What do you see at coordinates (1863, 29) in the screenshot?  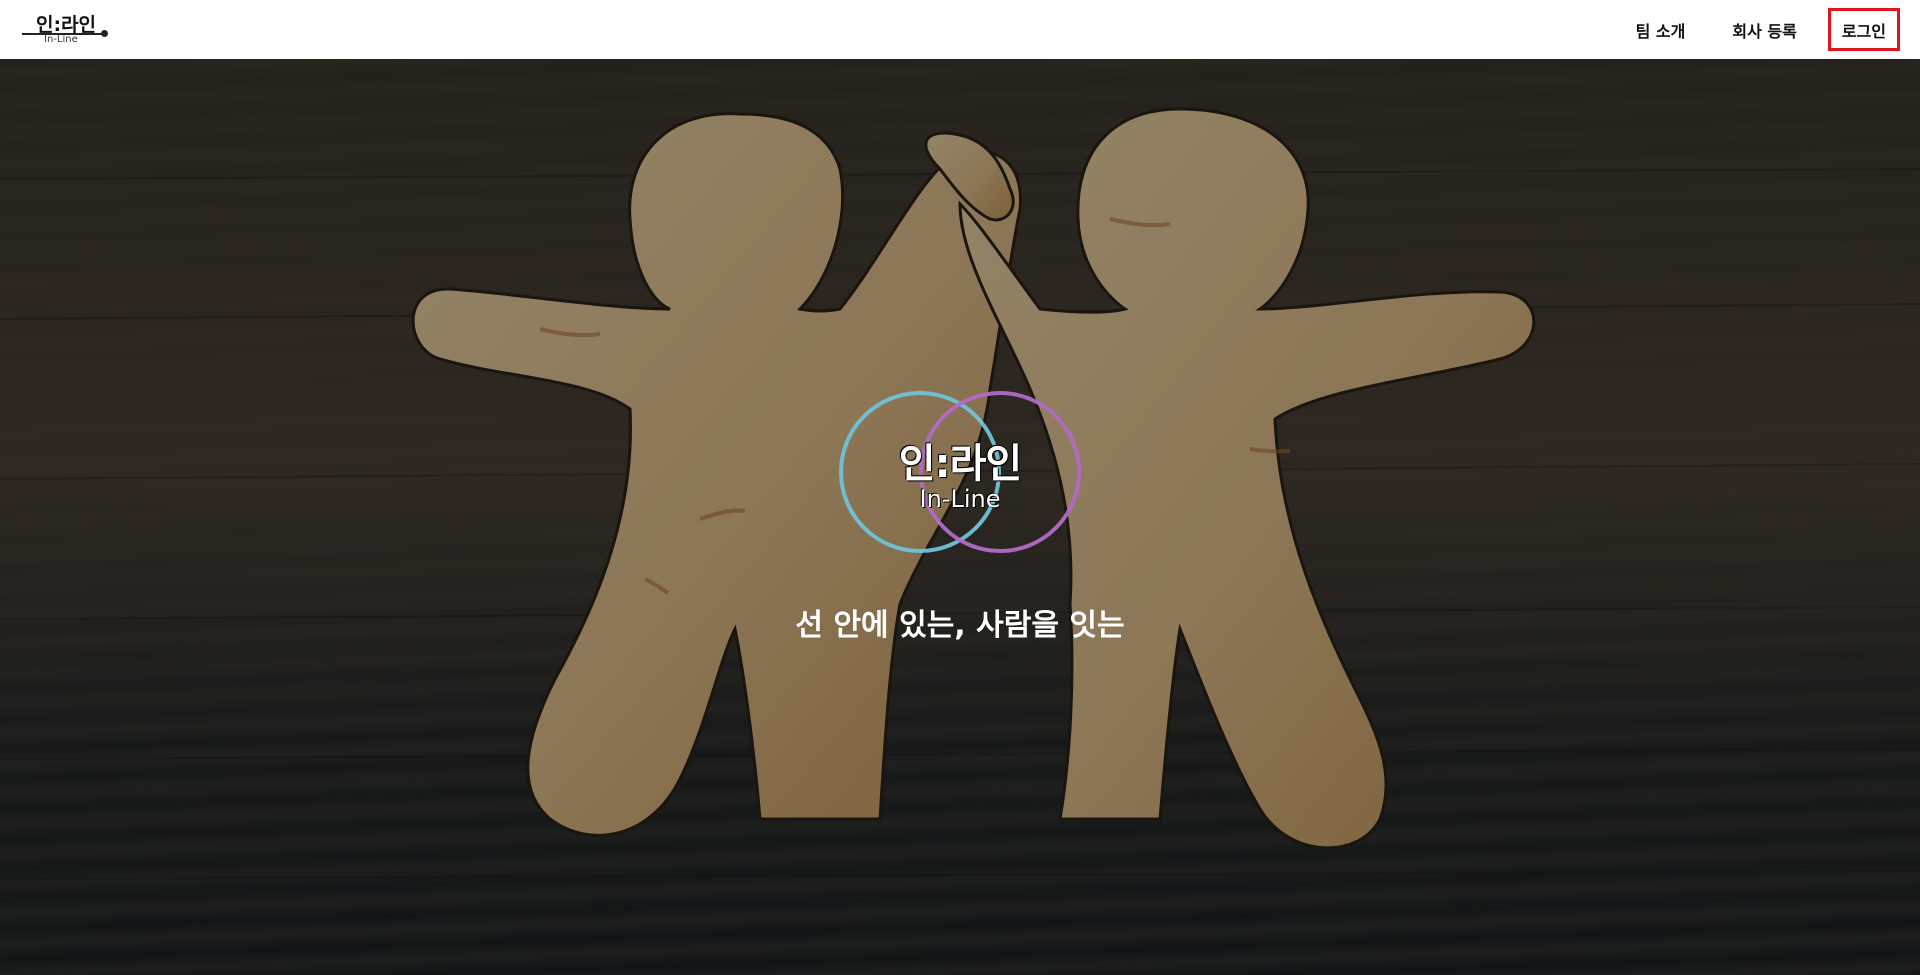 I see `nav-login-button: 로그인` at bounding box center [1863, 29].